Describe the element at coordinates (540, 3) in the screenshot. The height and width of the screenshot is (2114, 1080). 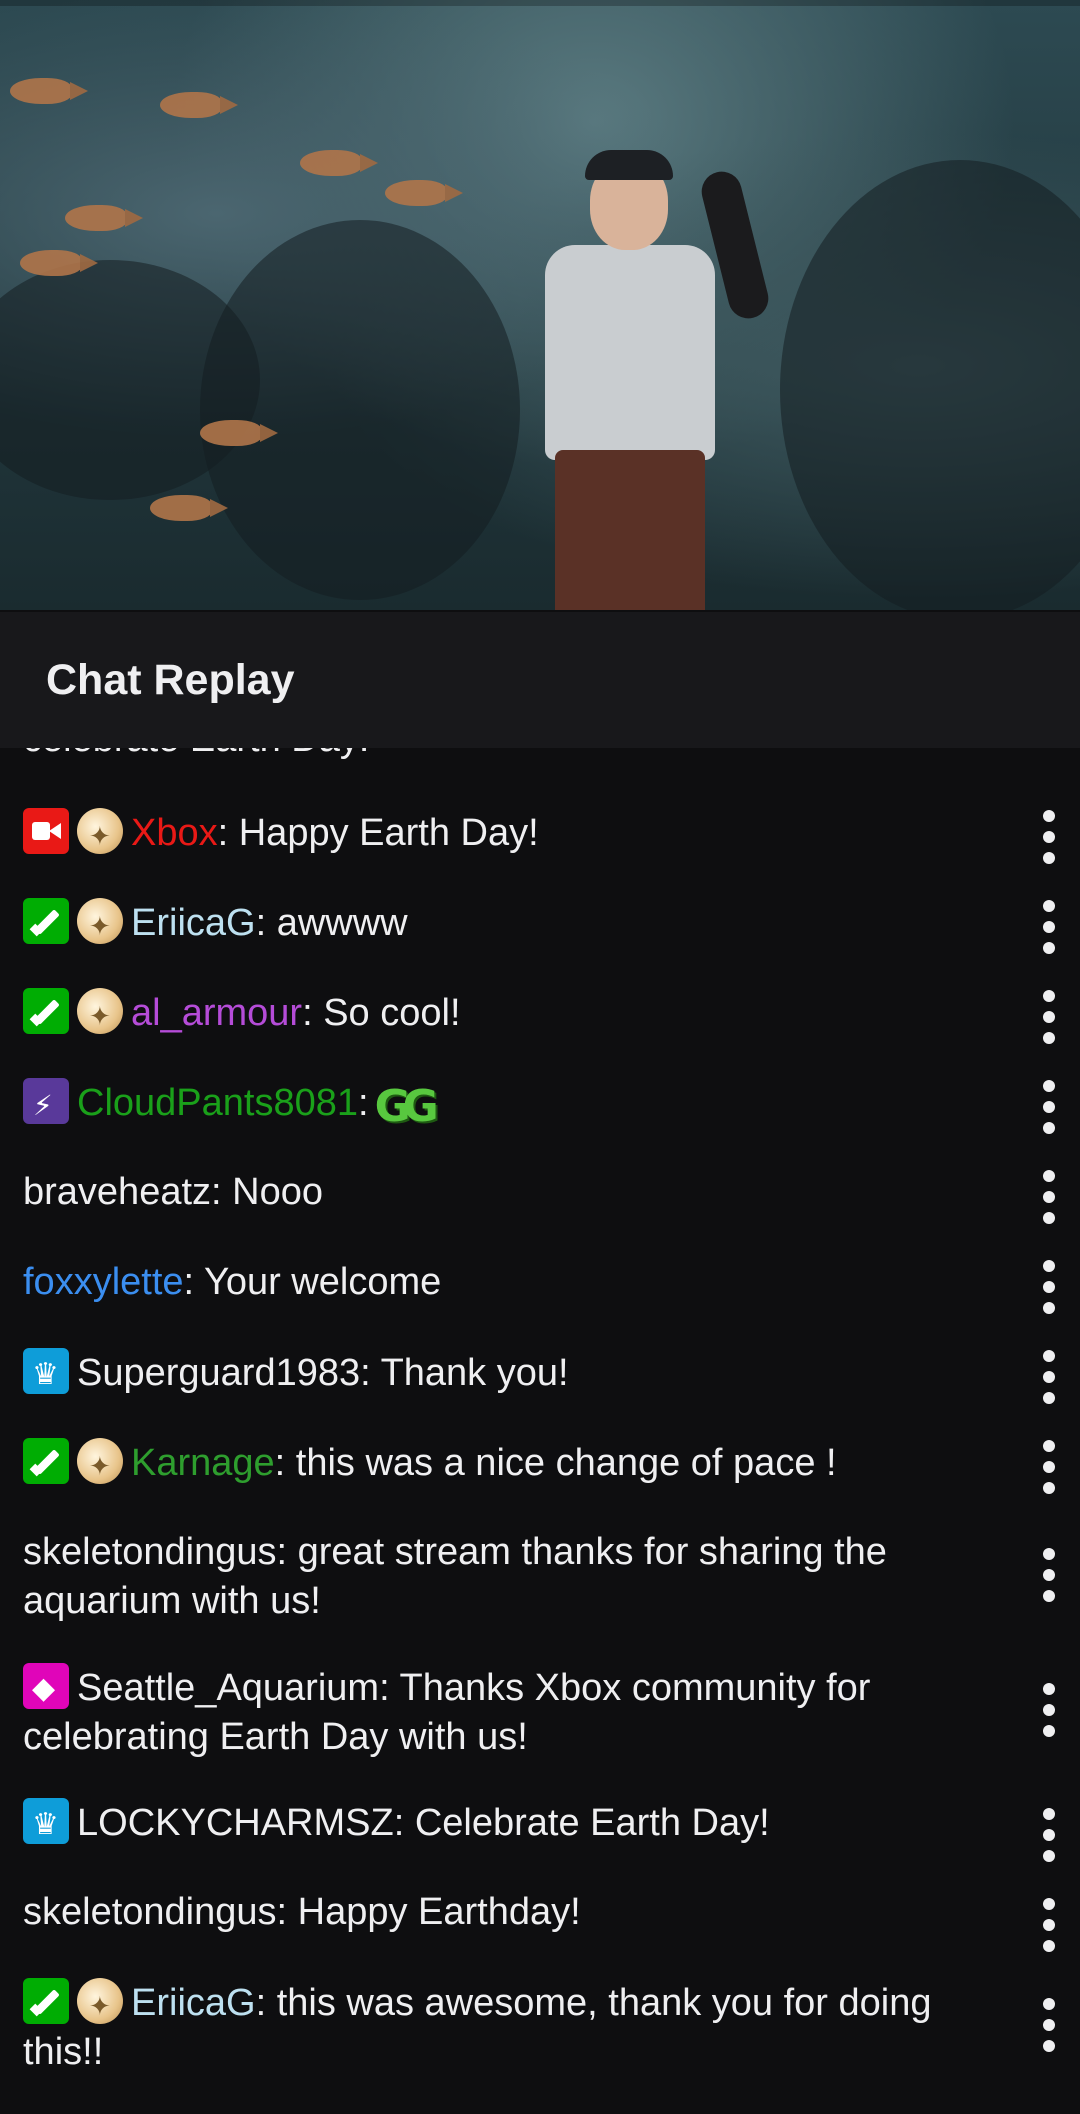
I see `player-top-edge` at that location.